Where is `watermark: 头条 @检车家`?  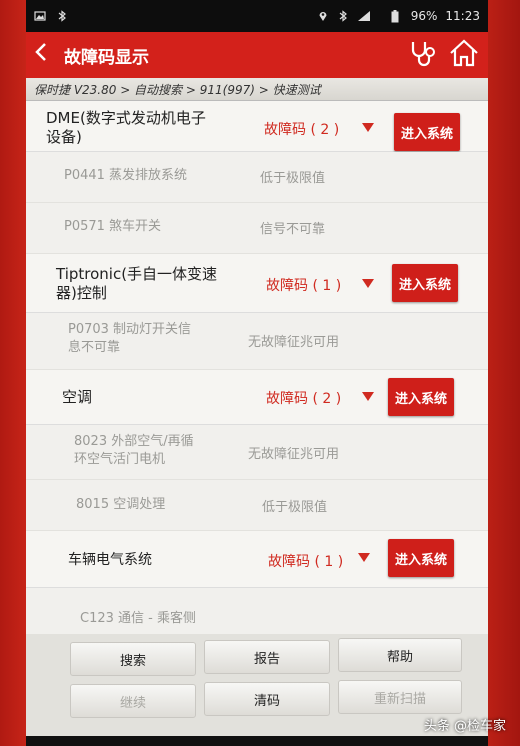 watermark: 头条 @检车家 is located at coordinates (464, 726).